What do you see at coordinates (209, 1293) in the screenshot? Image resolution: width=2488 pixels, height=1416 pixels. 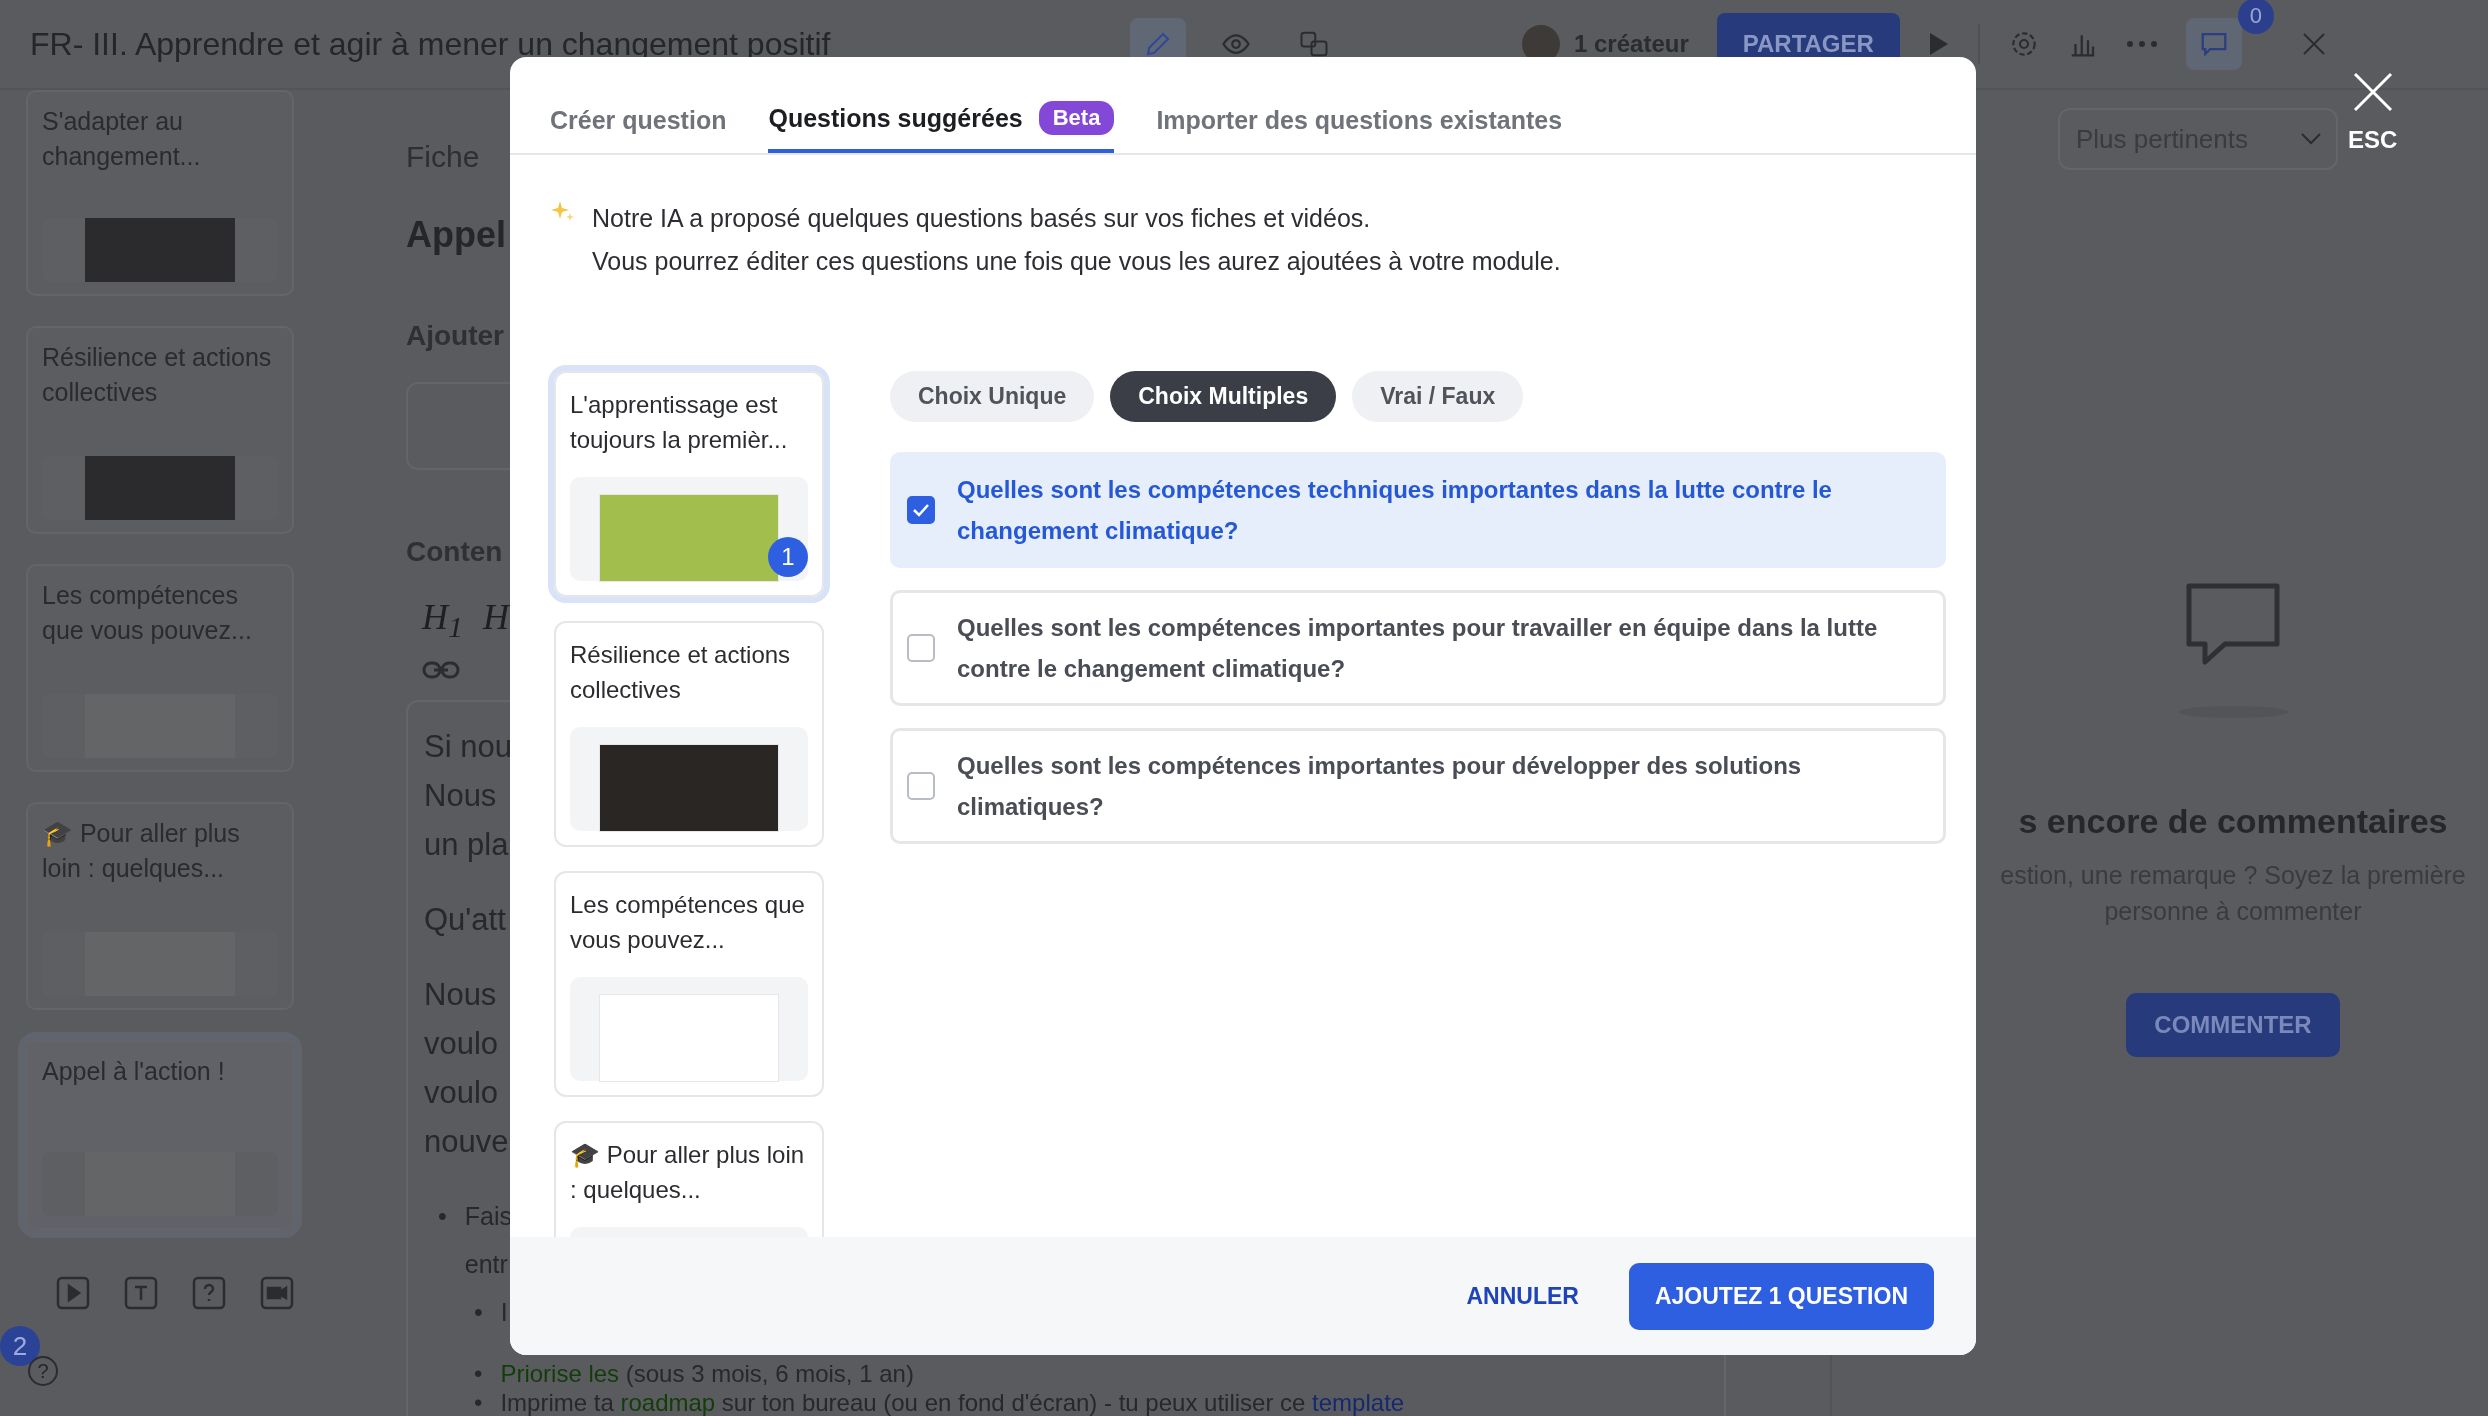 I see `question-block-icon` at bounding box center [209, 1293].